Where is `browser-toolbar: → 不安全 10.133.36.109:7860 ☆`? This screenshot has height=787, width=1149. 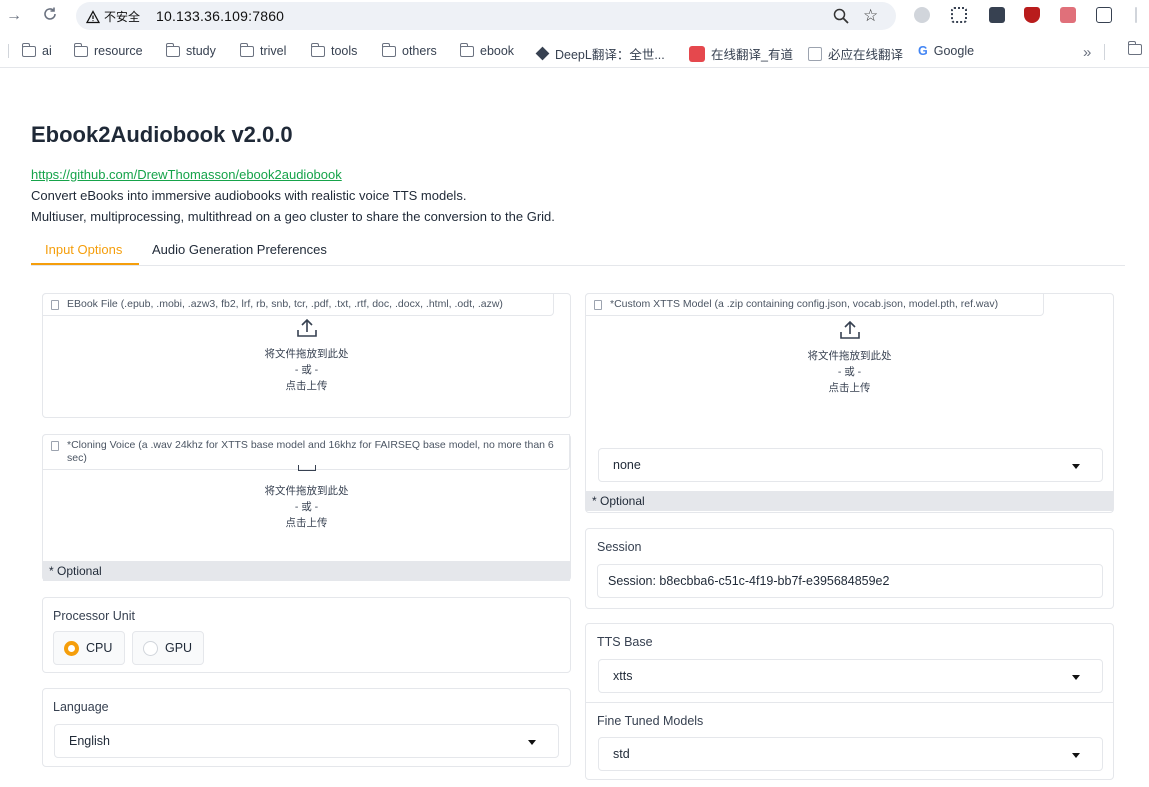 browser-toolbar: → 不安全 10.133.36.109:7860 ☆ is located at coordinates (574, 16).